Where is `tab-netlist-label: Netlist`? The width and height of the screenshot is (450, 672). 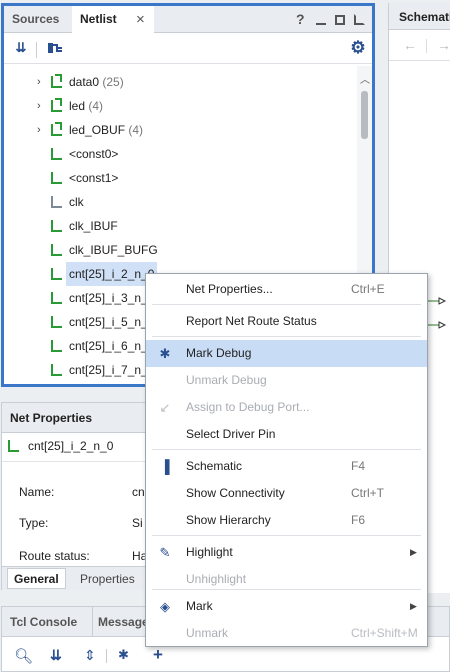
tab-netlist-label: Netlist is located at coordinates (98, 19).